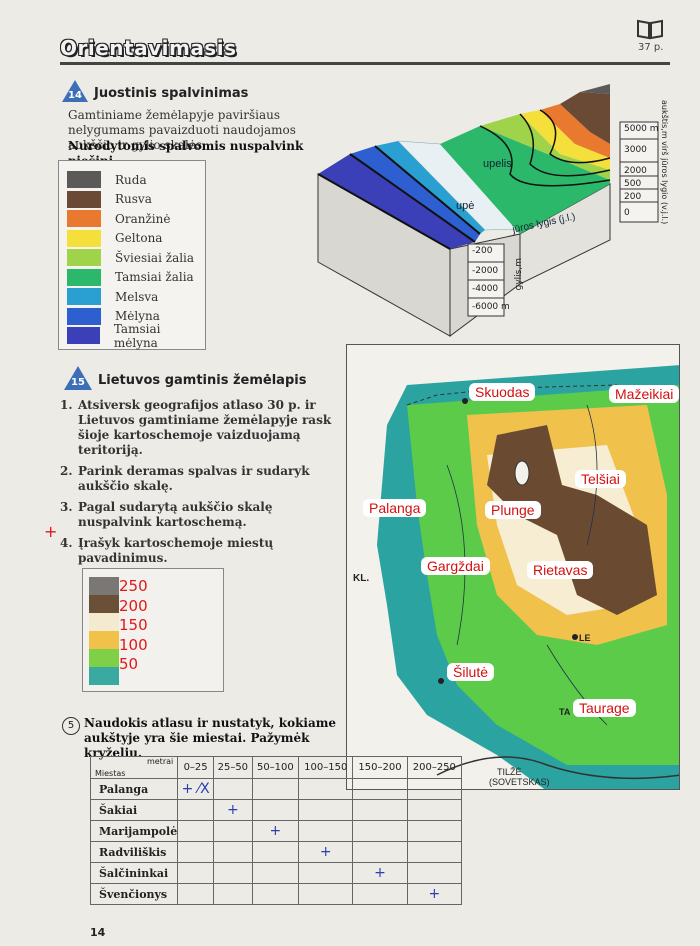 Image resolution: width=700 pixels, height=946 pixels. I want to click on column-header: 0–25, so click(195, 767).